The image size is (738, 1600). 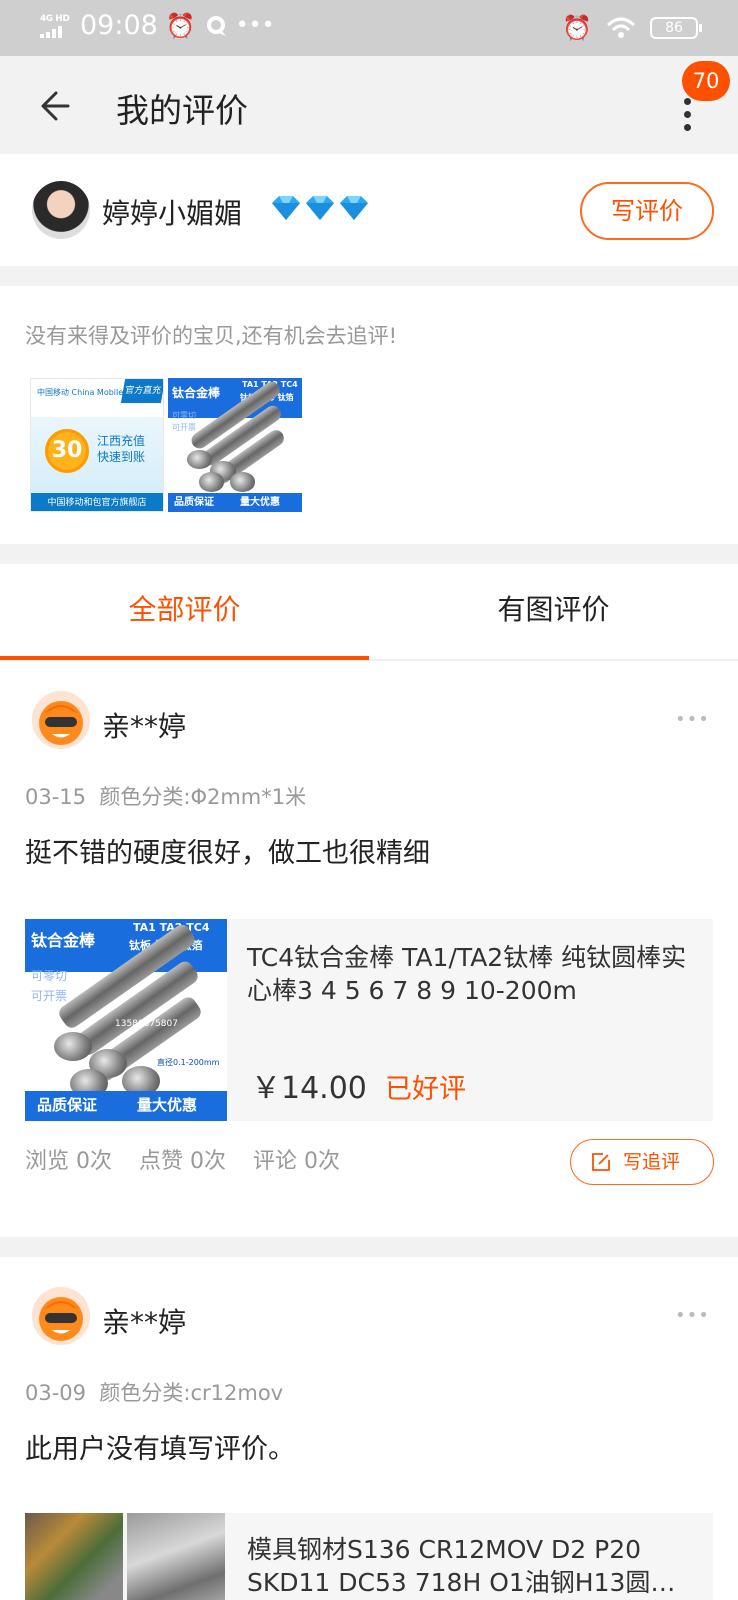 I want to click on member-level, so click(x=320, y=208).